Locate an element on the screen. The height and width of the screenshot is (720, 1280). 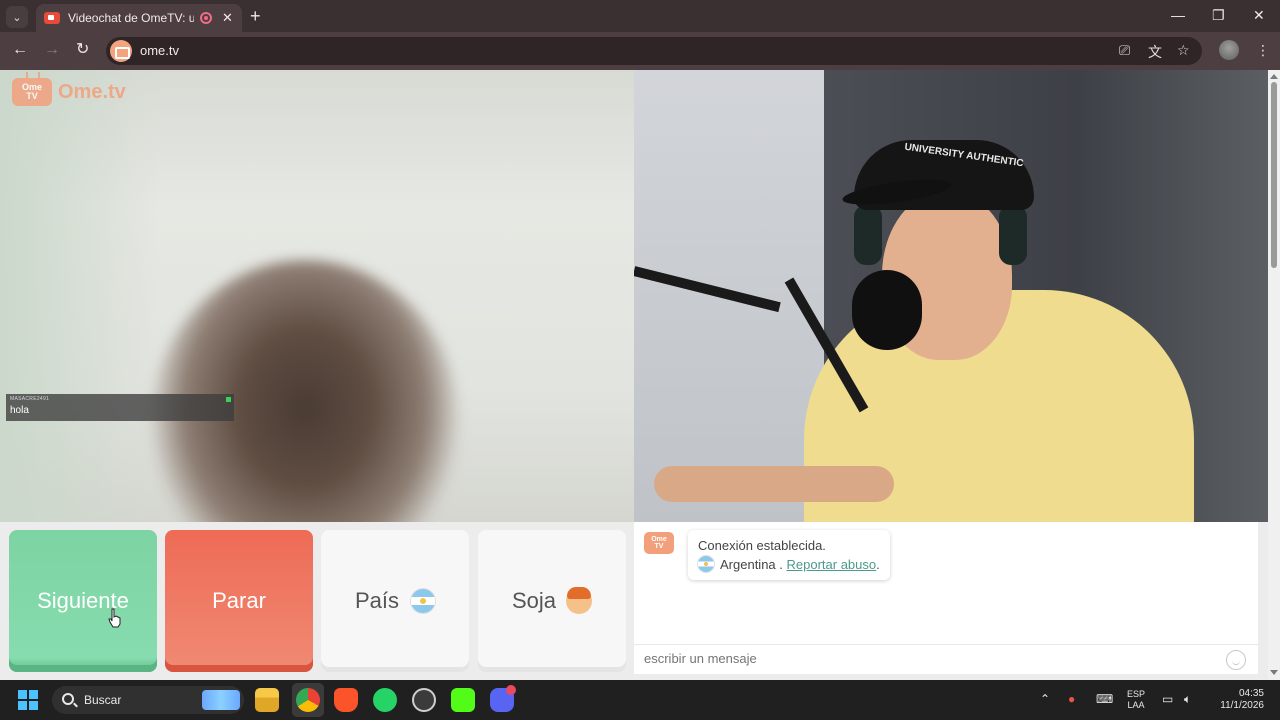
profile-avatar is located at coordinates (1229, 50).